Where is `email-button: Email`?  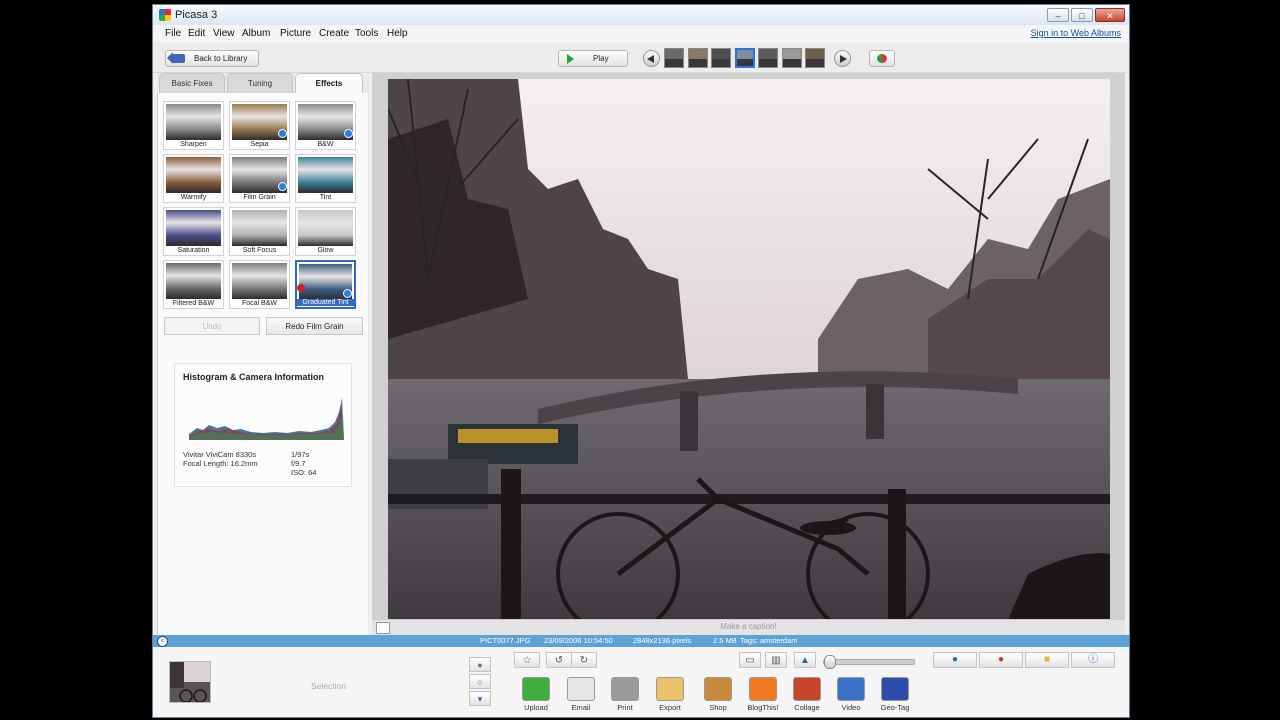
email-button: Email is located at coordinates (581, 693).